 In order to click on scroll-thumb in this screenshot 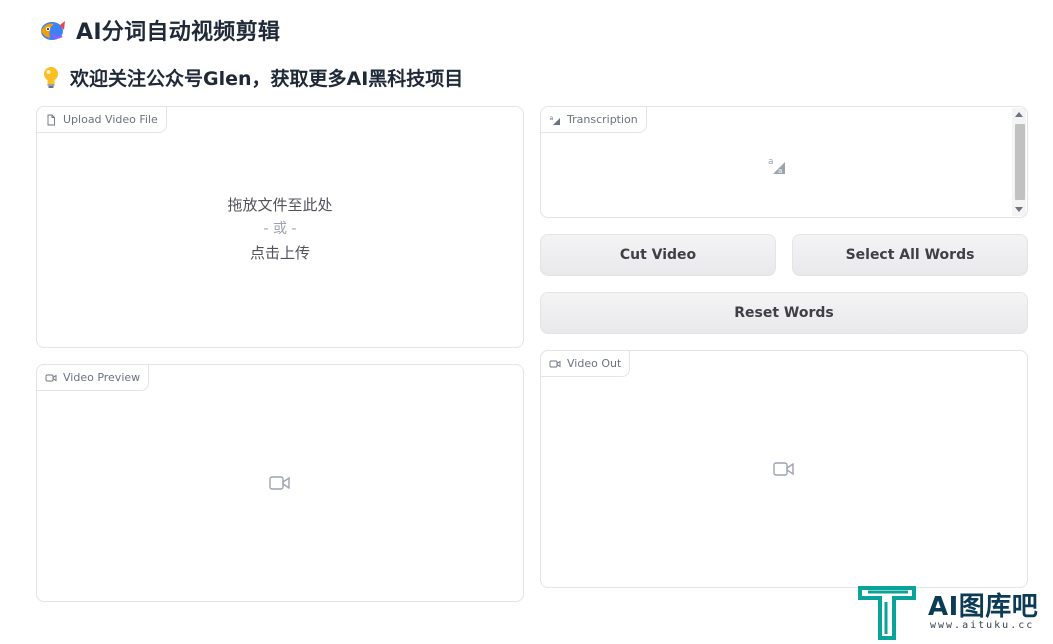, I will do `click(1020, 162)`.